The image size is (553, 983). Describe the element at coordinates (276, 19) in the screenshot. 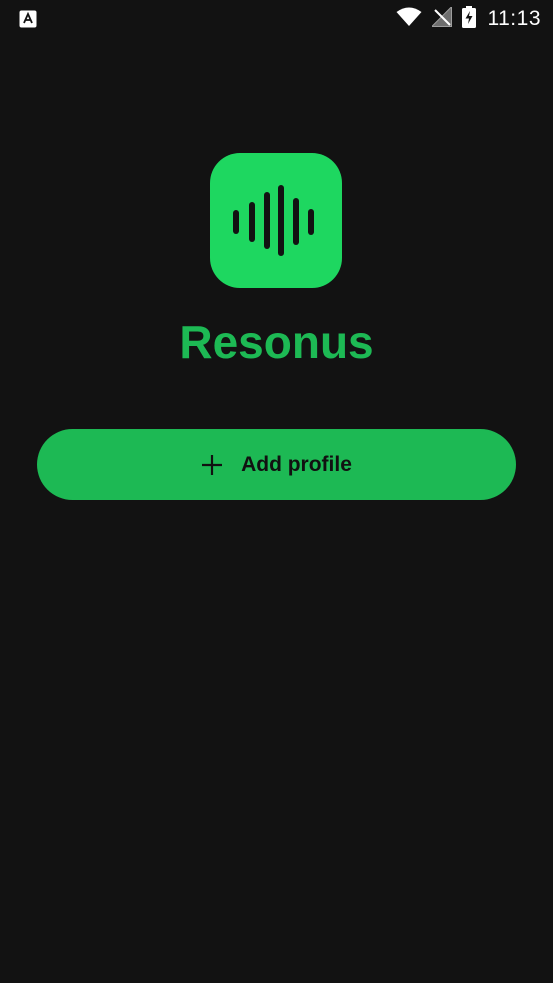

I see `status-bar: 11:13` at that location.